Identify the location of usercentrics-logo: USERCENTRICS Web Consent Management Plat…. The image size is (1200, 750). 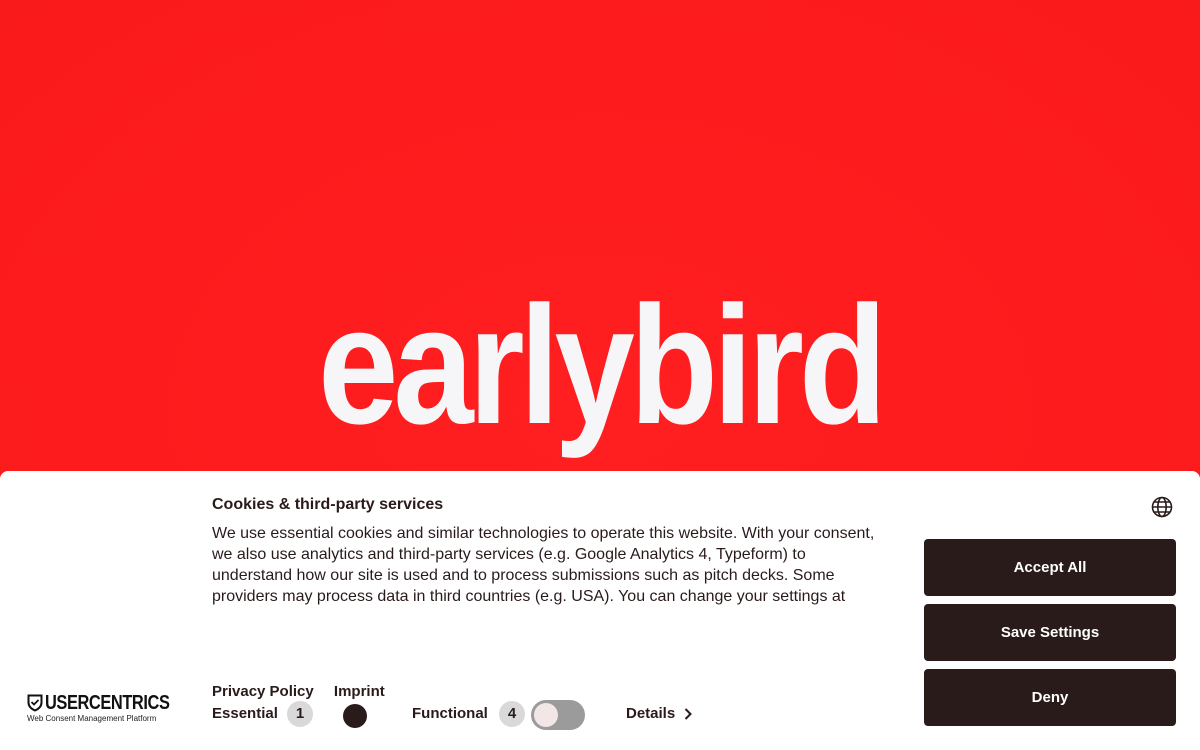
(112, 708).